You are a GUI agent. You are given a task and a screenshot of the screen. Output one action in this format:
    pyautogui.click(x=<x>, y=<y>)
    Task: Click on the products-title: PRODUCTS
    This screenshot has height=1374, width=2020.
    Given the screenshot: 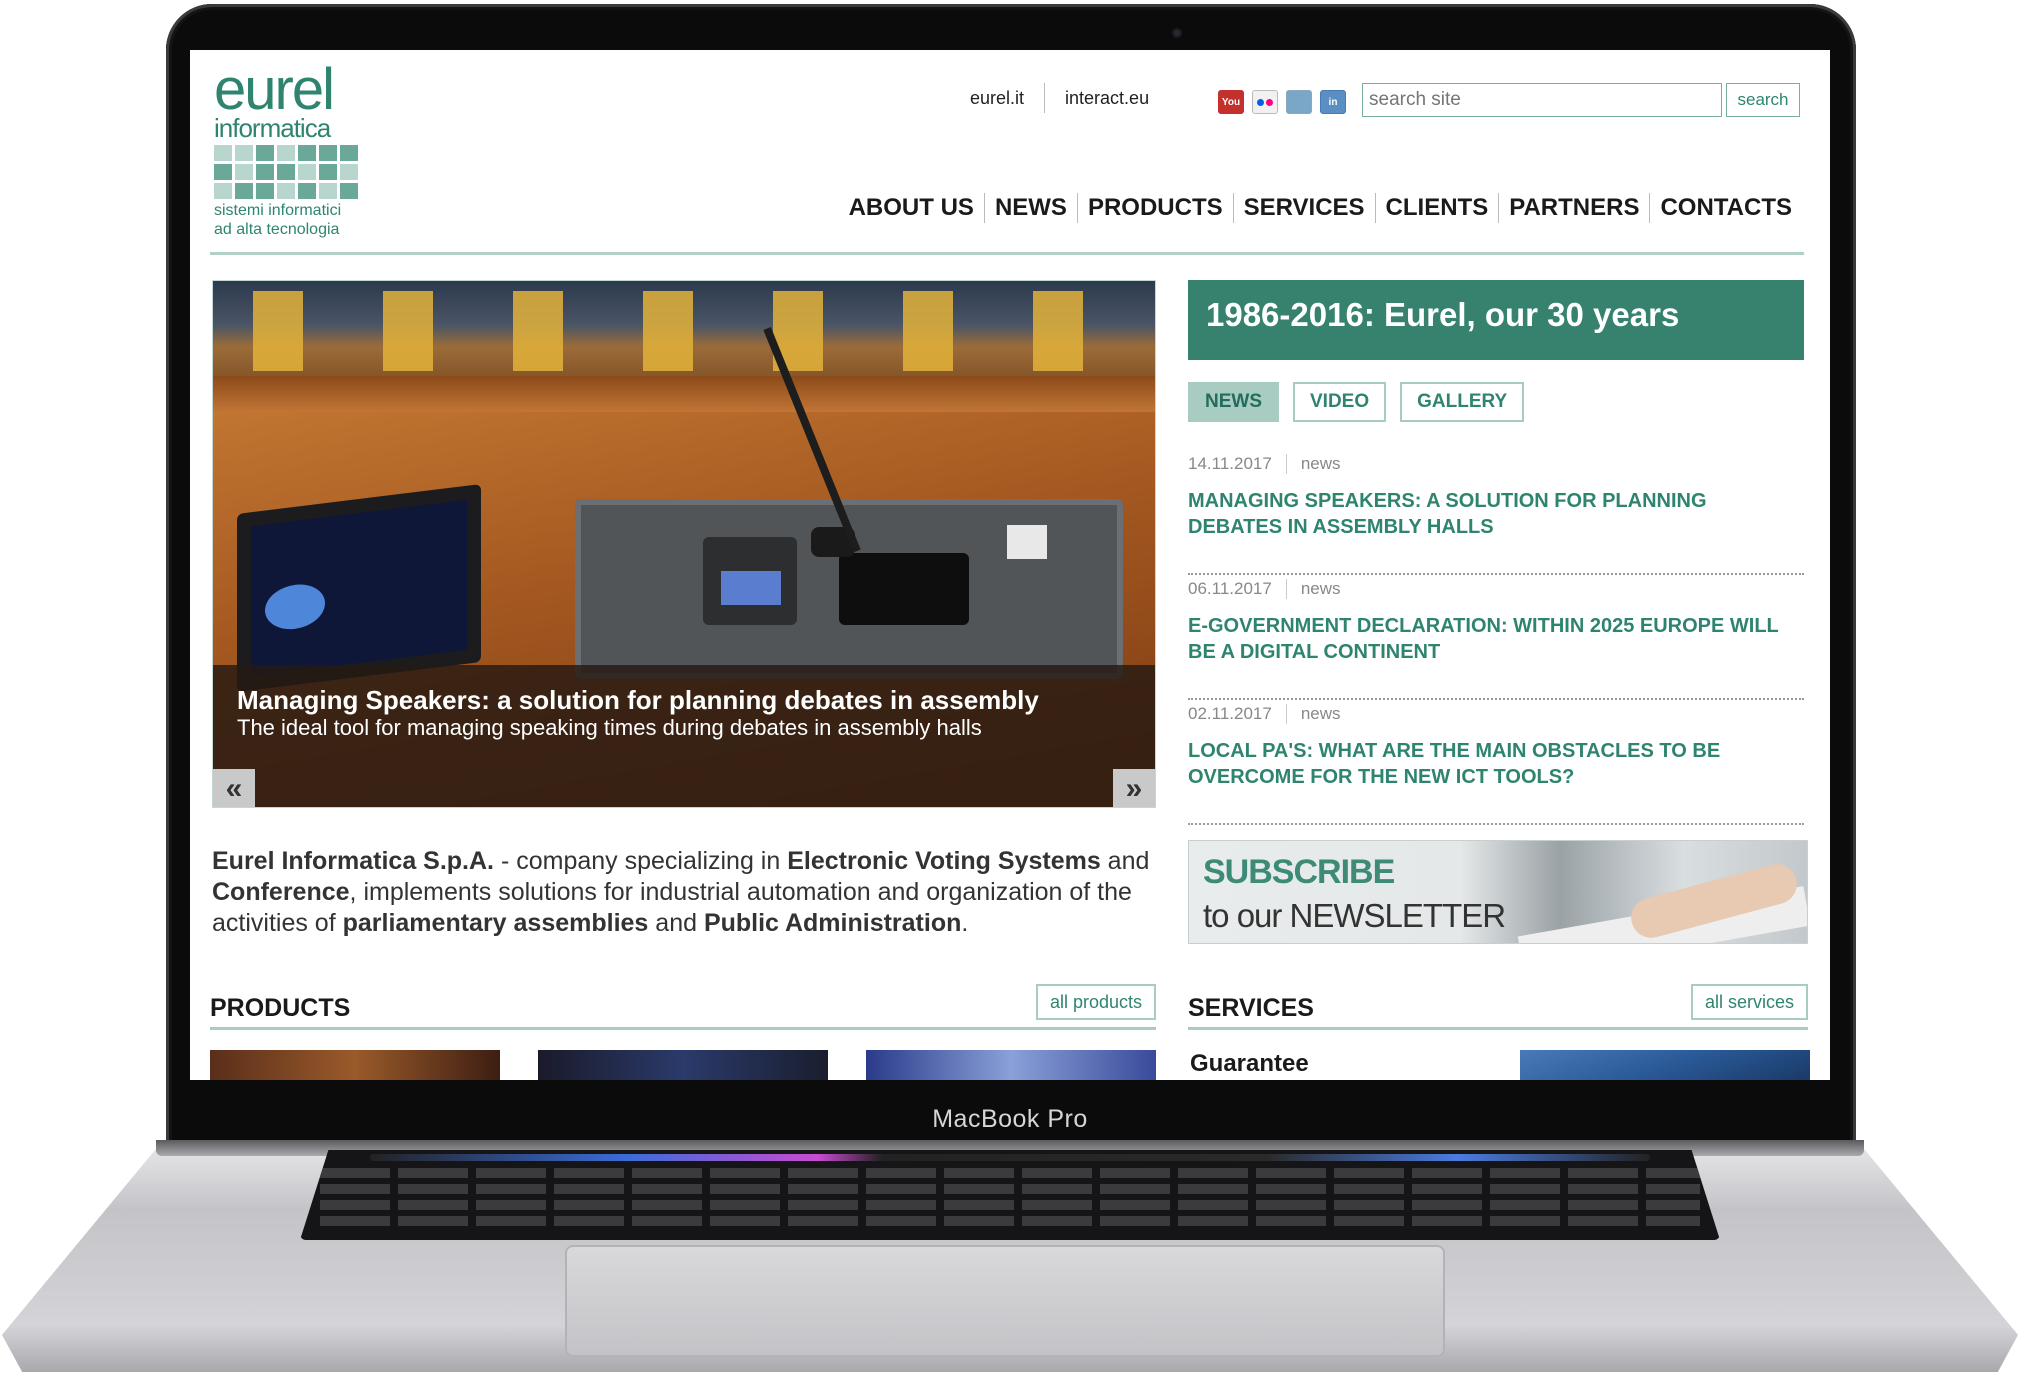 What is the action you would take?
    pyautogui.click(x=280, y=1008)
    